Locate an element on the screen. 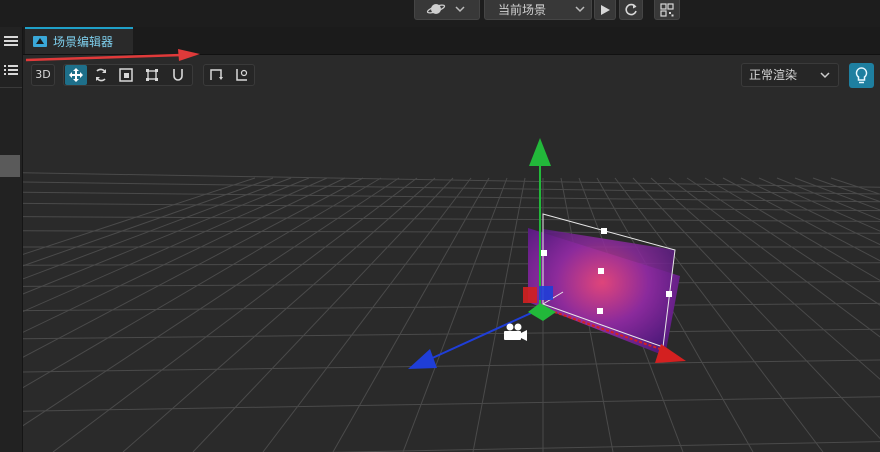 The height and width of the screenshot is (452, 880). scale-tool-icon is located at coordinates (126, 75).